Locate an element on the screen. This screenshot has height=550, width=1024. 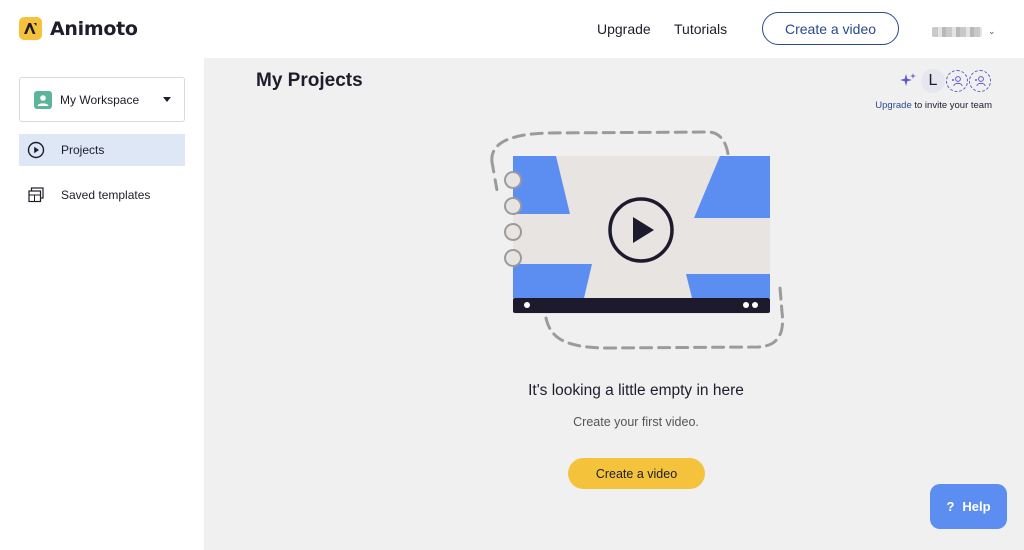
invite-note-text: to invite your team is located at coordinates (951, 105).